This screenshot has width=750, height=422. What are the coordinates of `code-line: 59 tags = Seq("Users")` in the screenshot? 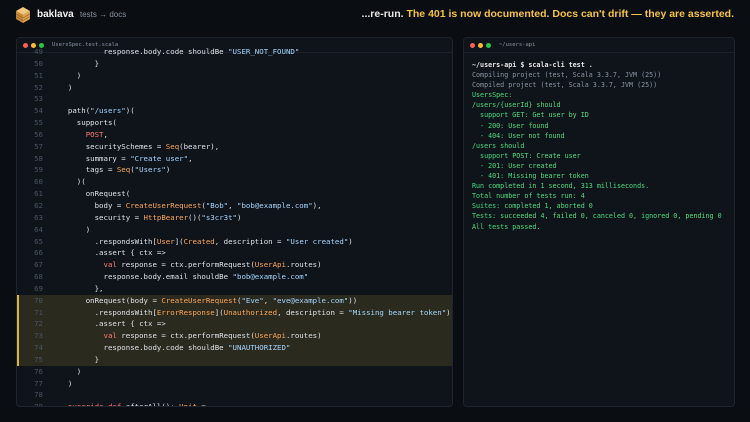 It's located at (234, 170).